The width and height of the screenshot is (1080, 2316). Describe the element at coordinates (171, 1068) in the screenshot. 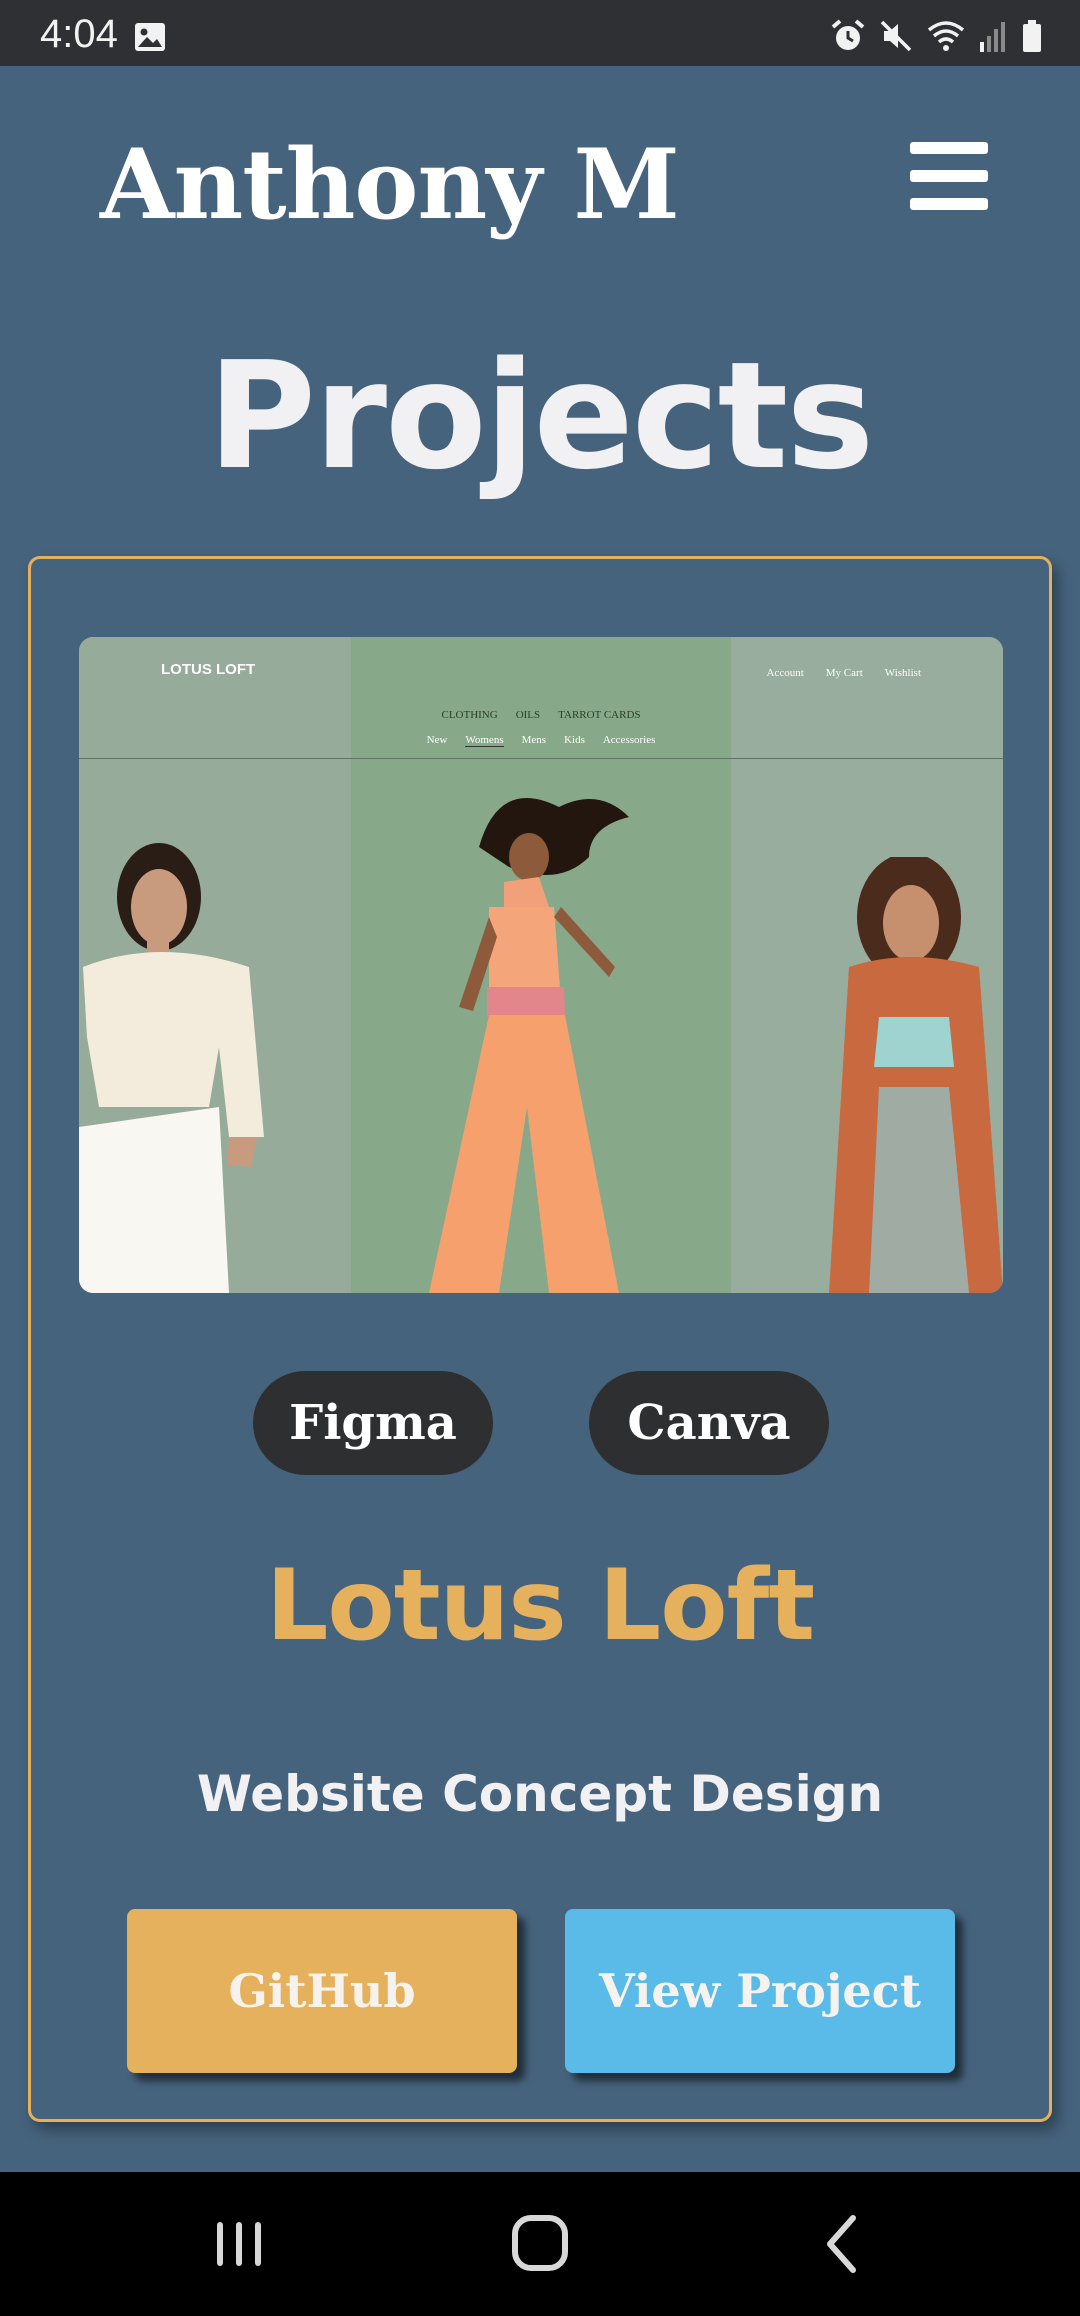

I see `model-figure-left` at that location.